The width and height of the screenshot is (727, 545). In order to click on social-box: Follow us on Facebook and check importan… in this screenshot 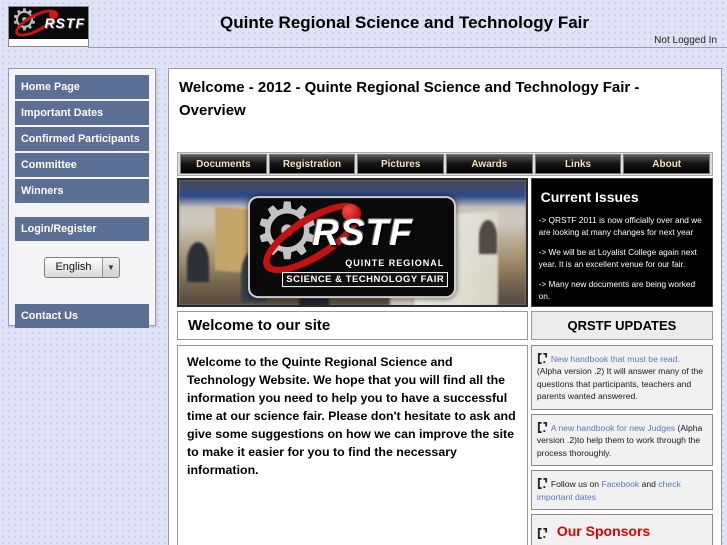, I will do `click(621, 490)`.